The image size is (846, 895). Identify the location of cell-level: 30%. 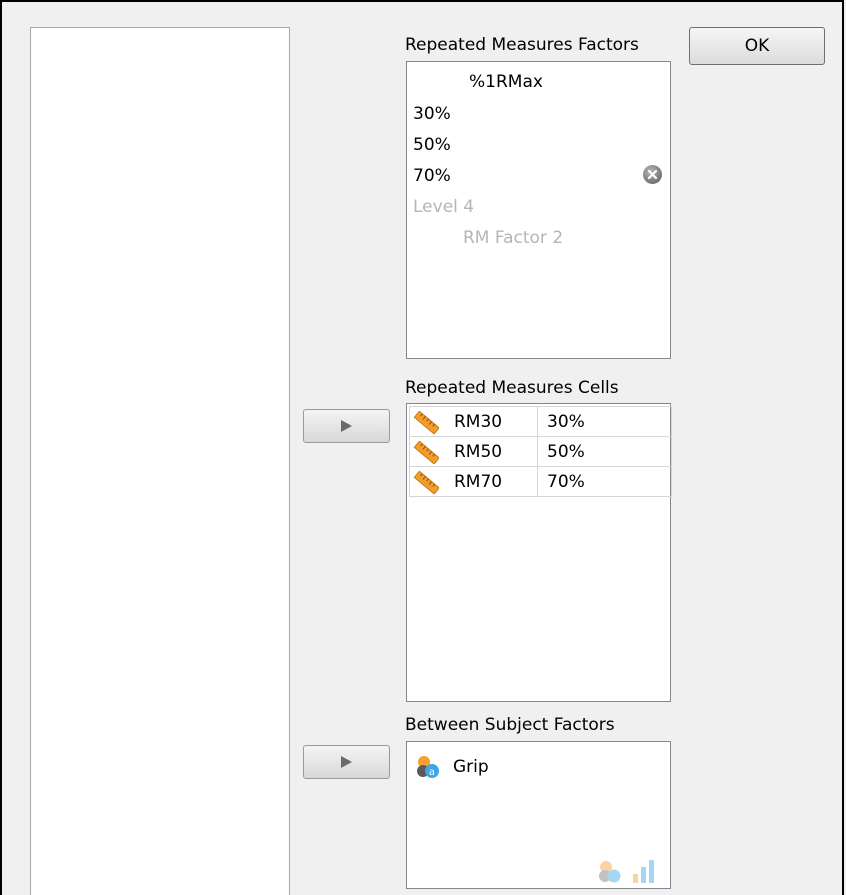
(604, 421).